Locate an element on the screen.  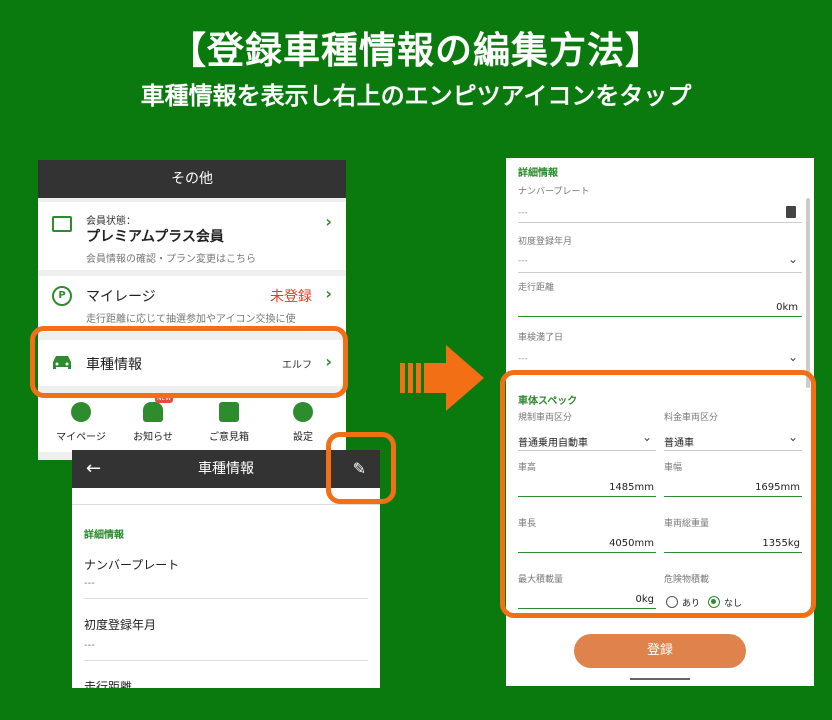
inspection-label: 車検満了日 is located at coordinates (541, 338).